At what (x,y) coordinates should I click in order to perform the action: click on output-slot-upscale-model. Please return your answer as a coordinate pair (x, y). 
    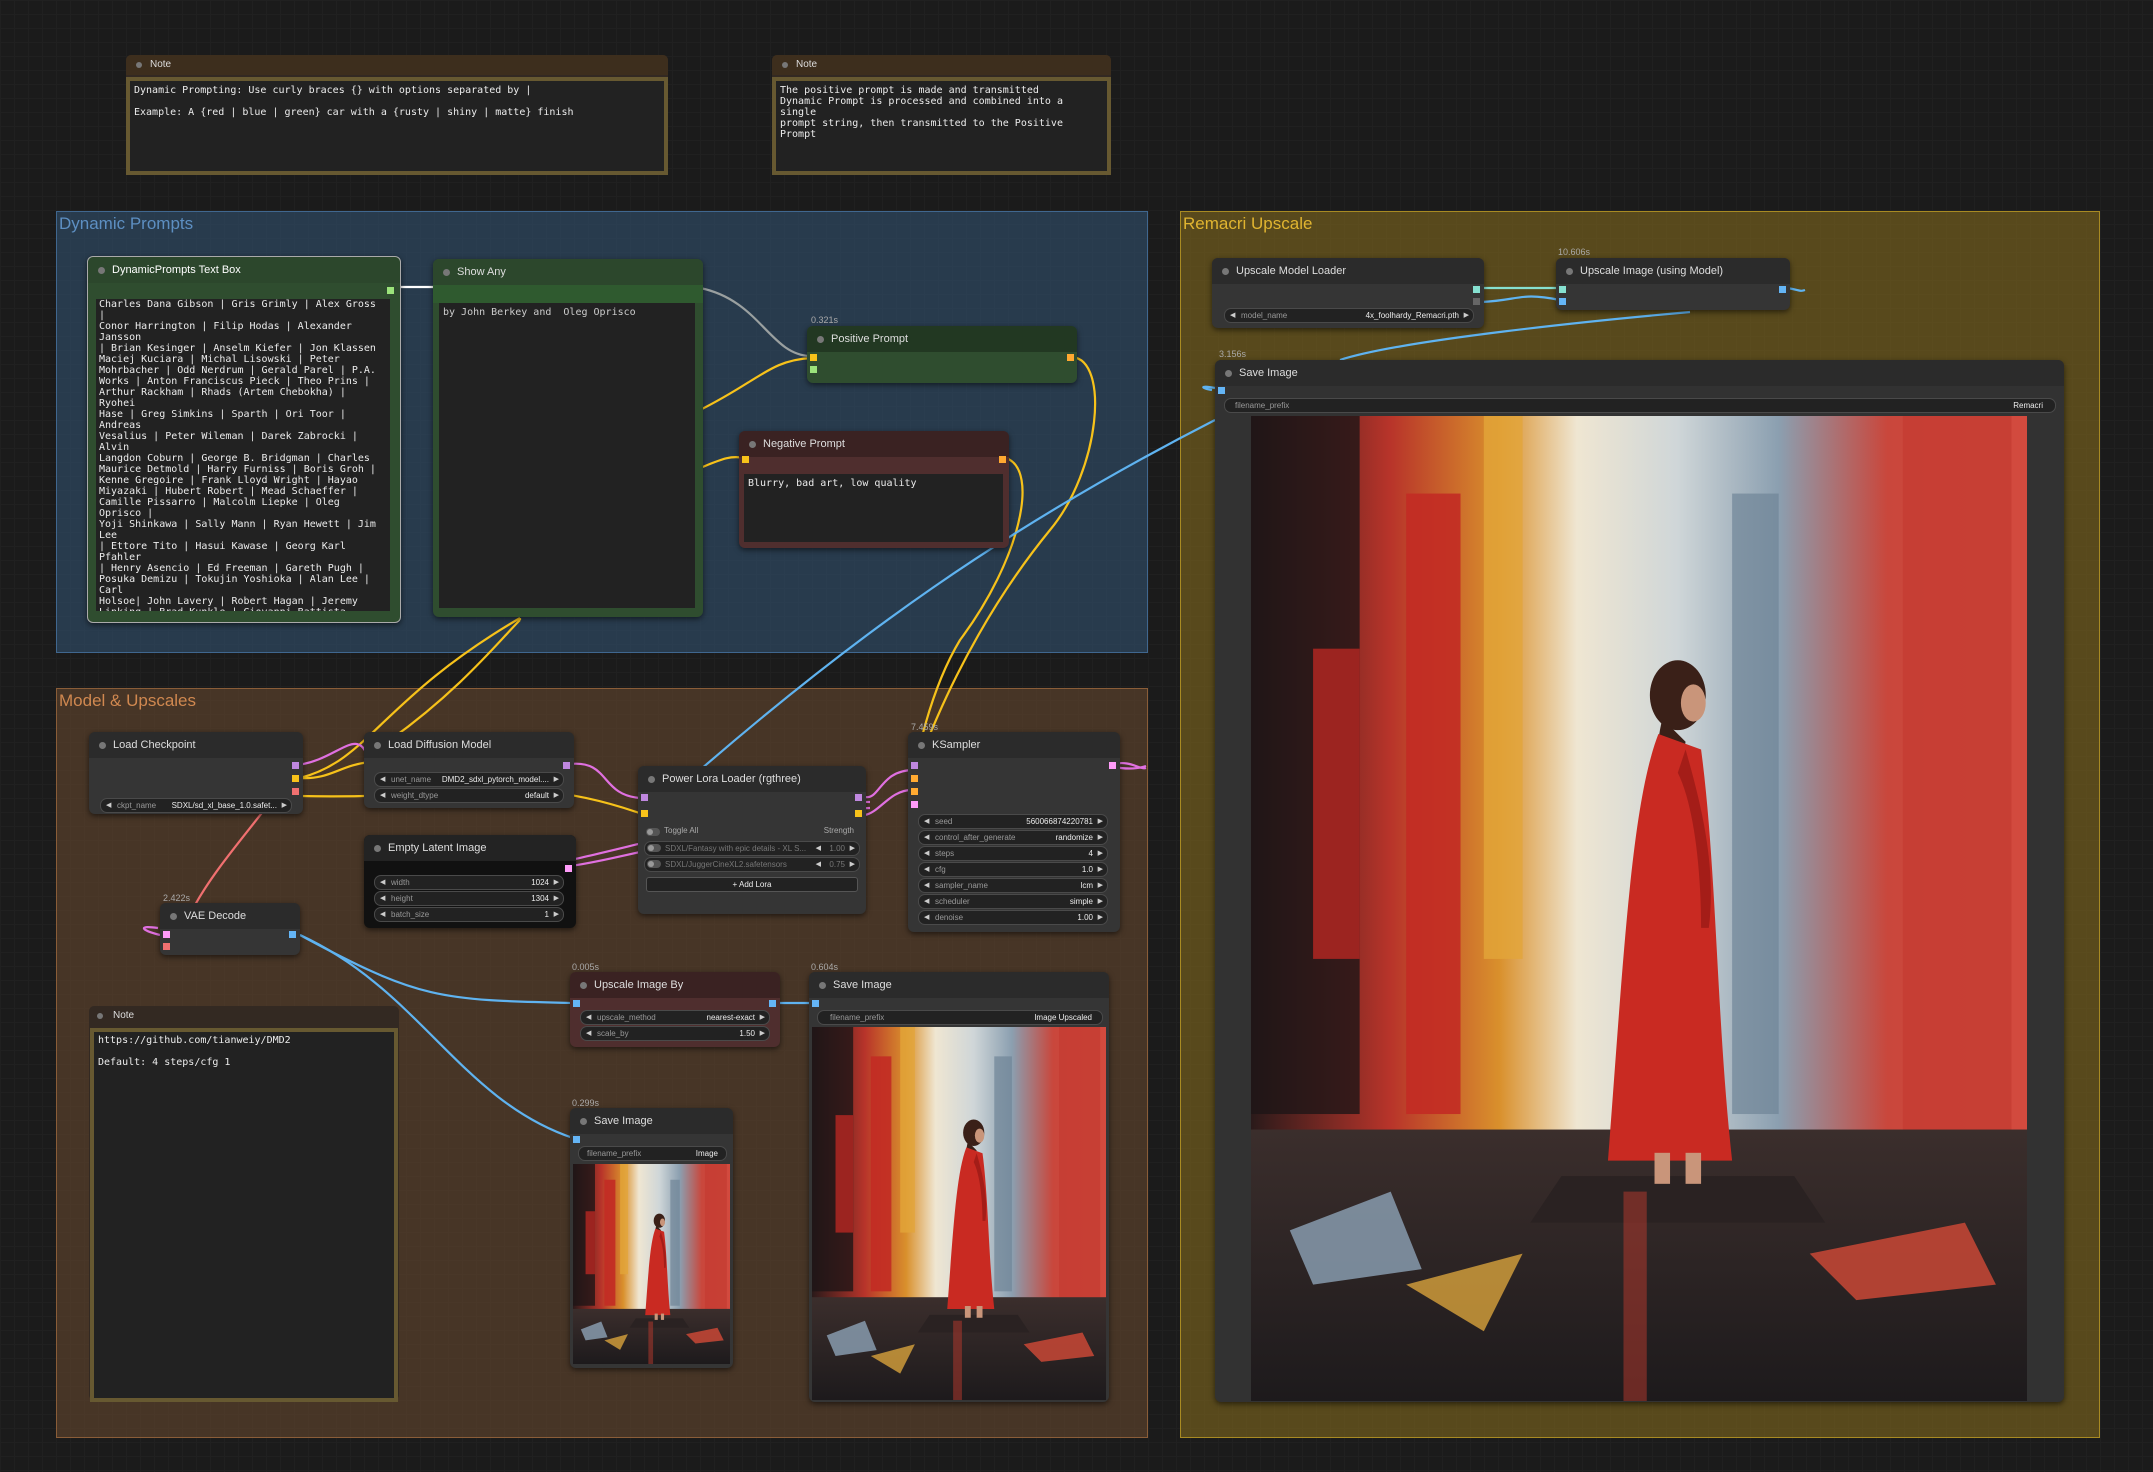
    Looking at the image, I should click on (1476, 289).